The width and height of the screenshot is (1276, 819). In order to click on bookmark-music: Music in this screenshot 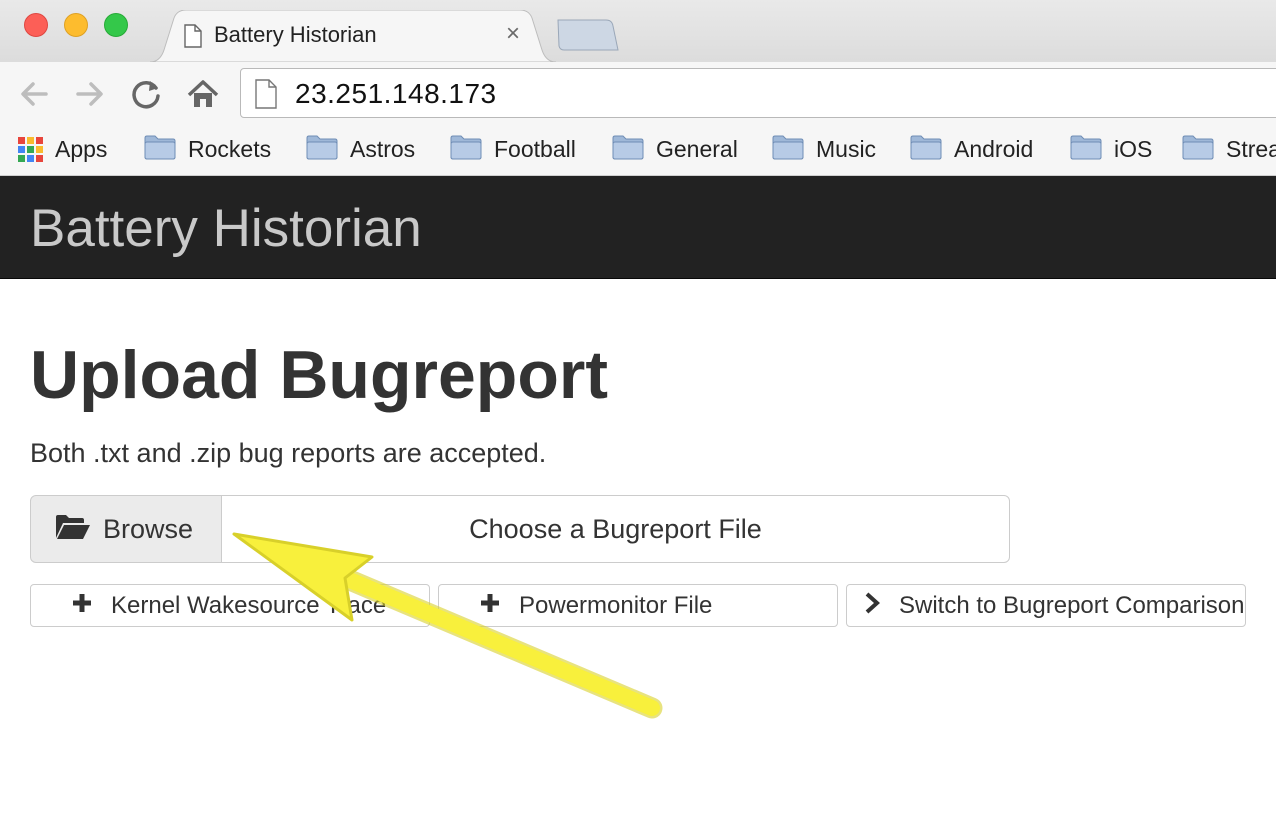, I will do `click(824, 149)`.